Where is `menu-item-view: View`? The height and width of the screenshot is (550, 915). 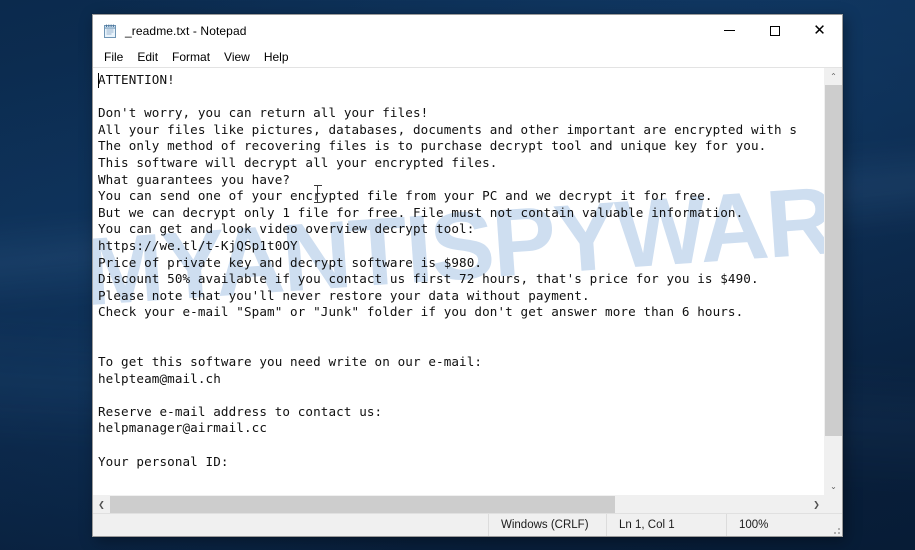 menu-item-view: View is located at coordinates (237, 57).